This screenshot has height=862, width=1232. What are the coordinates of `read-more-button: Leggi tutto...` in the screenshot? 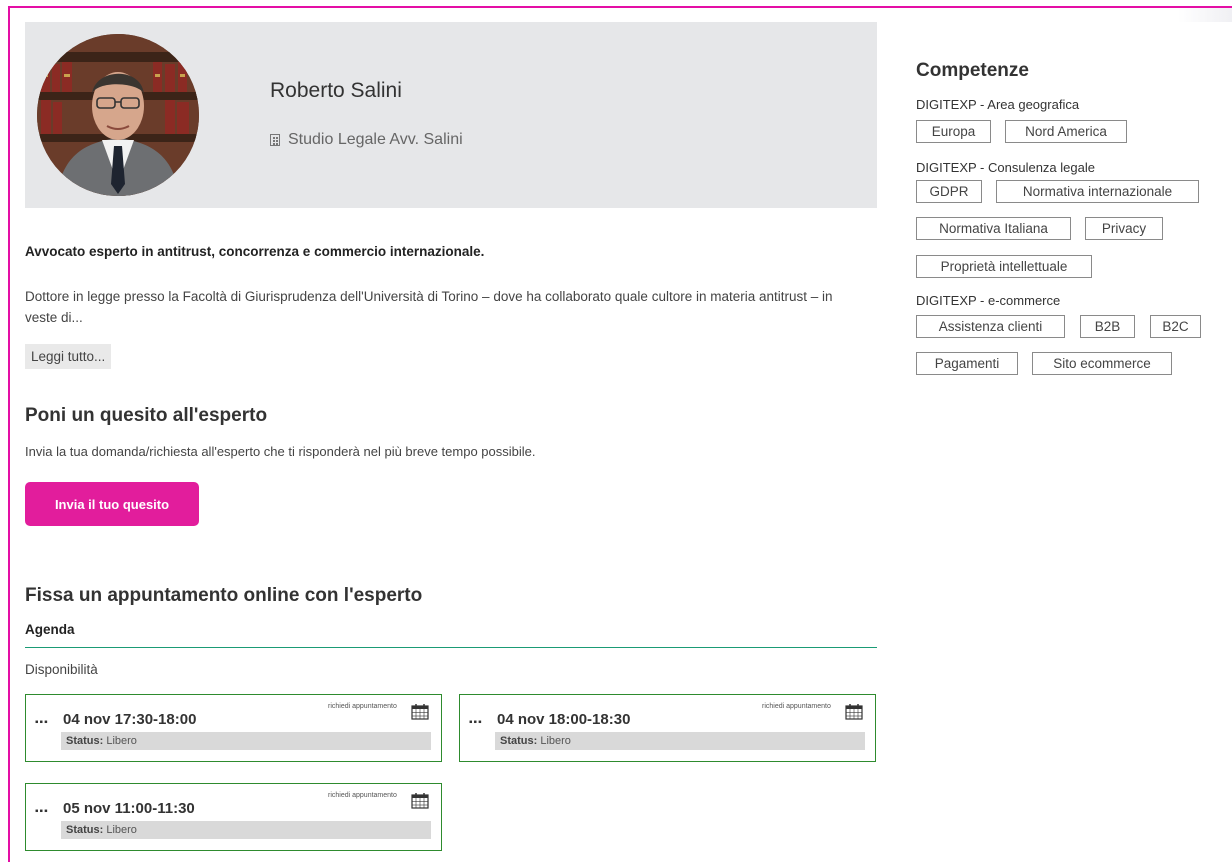 It's located at (68, 356).